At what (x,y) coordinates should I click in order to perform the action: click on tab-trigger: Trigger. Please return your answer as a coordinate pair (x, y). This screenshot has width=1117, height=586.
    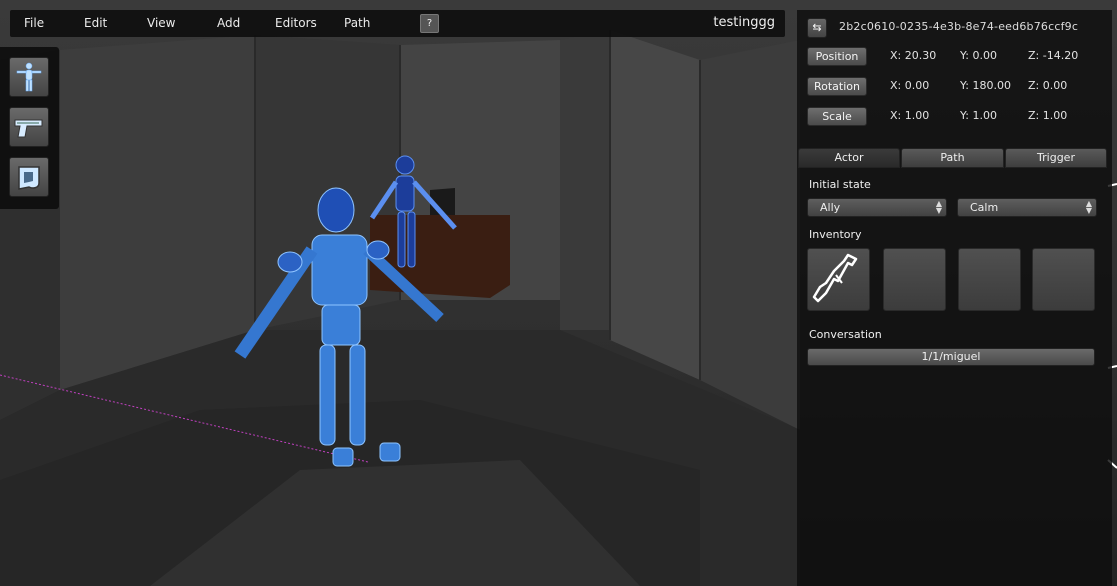
    Looking at the image, I should click on (1056, 158).